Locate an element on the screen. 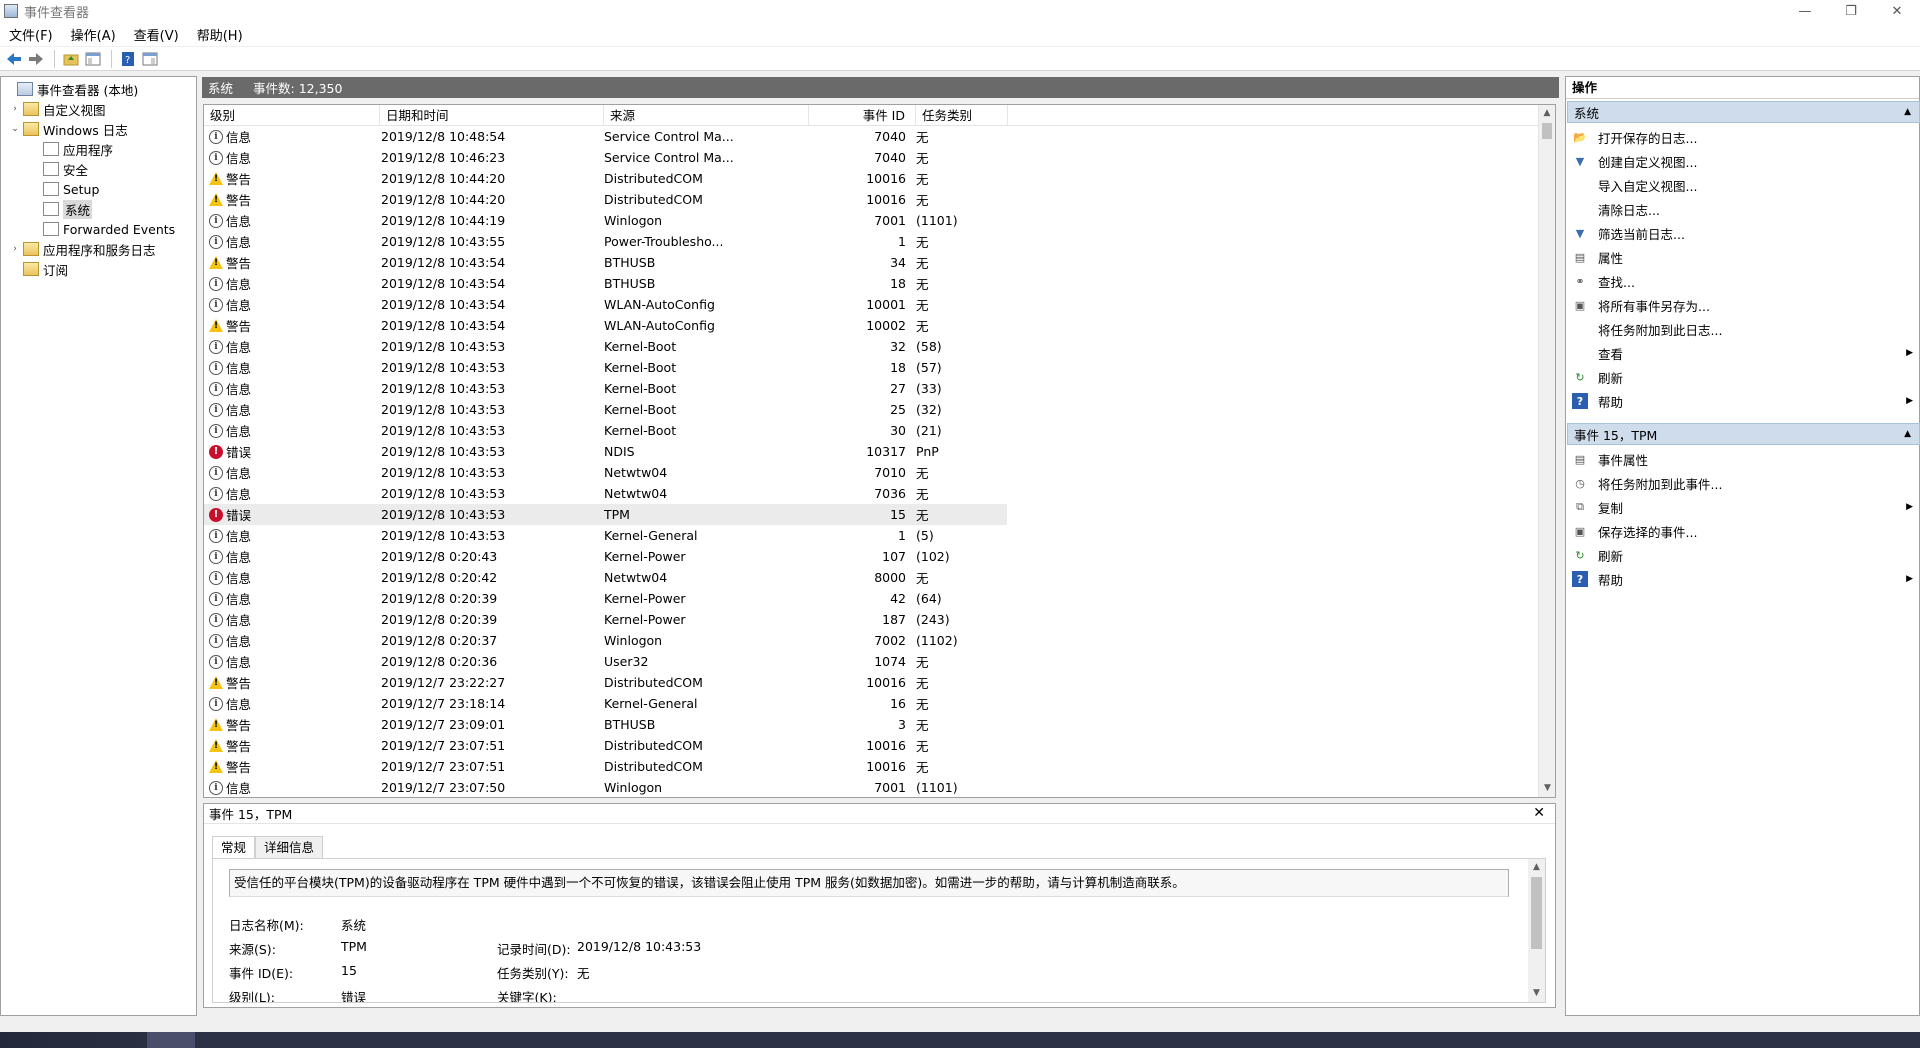  table-row: i 信息 2019/12/8 10:43:53 Kernel-Boot 25 (32) is located at coordinates (872, 409).